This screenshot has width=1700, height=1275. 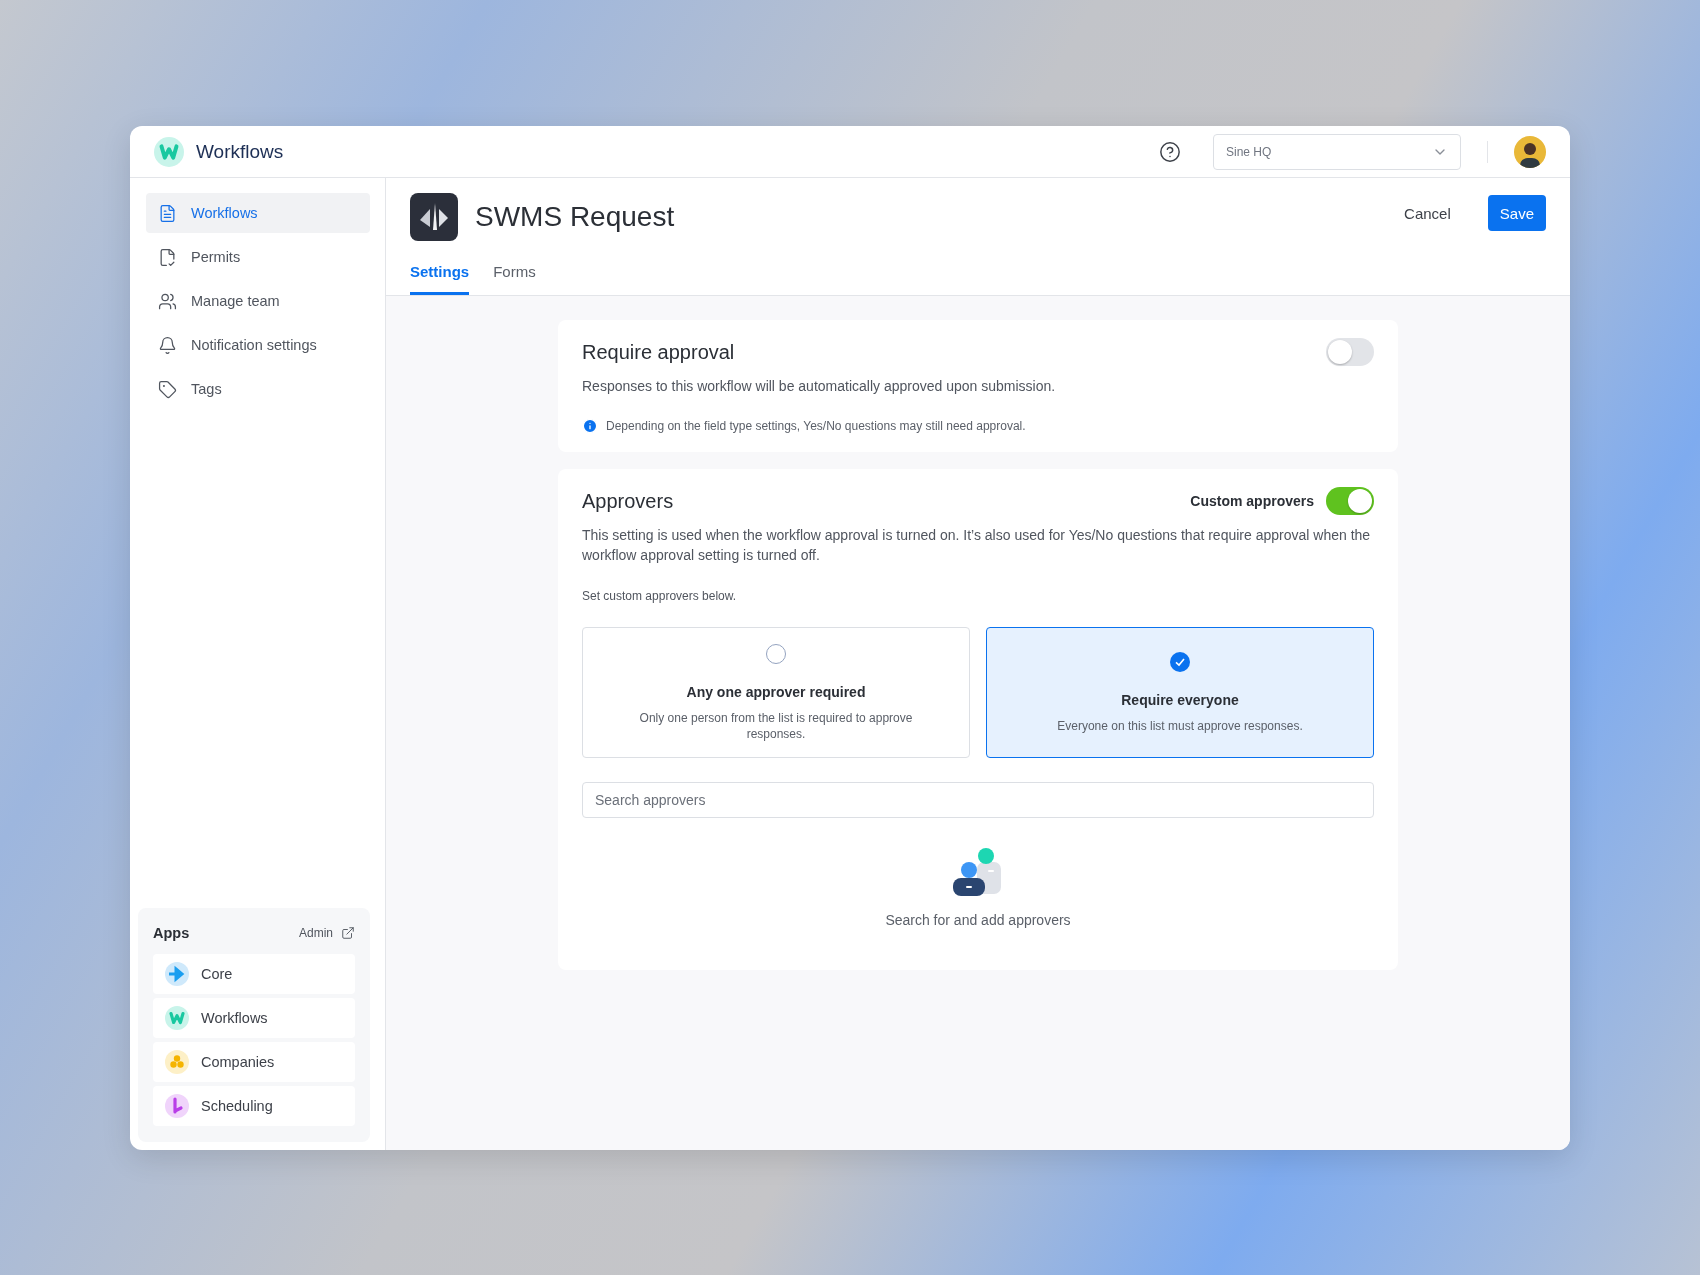 I want to click on sidebar-item: Tags, so click(x=258, y=389).